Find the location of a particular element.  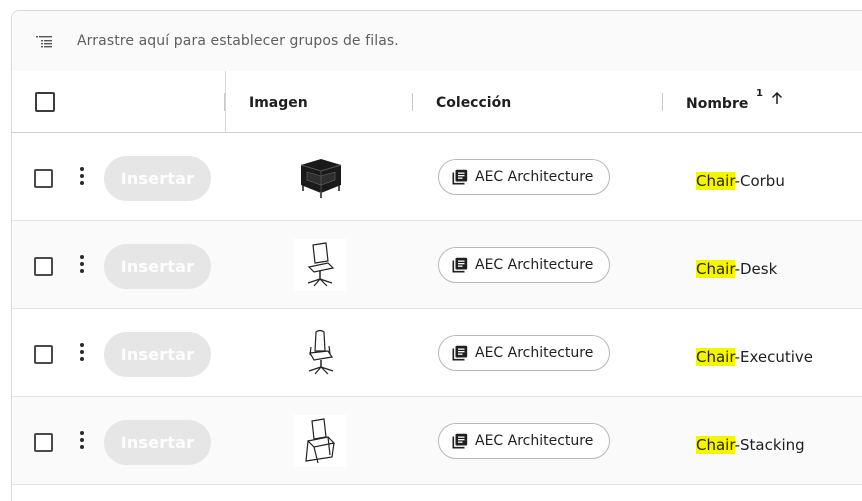

item-name: Chair-Corbu is located at coordinates (740, 181).